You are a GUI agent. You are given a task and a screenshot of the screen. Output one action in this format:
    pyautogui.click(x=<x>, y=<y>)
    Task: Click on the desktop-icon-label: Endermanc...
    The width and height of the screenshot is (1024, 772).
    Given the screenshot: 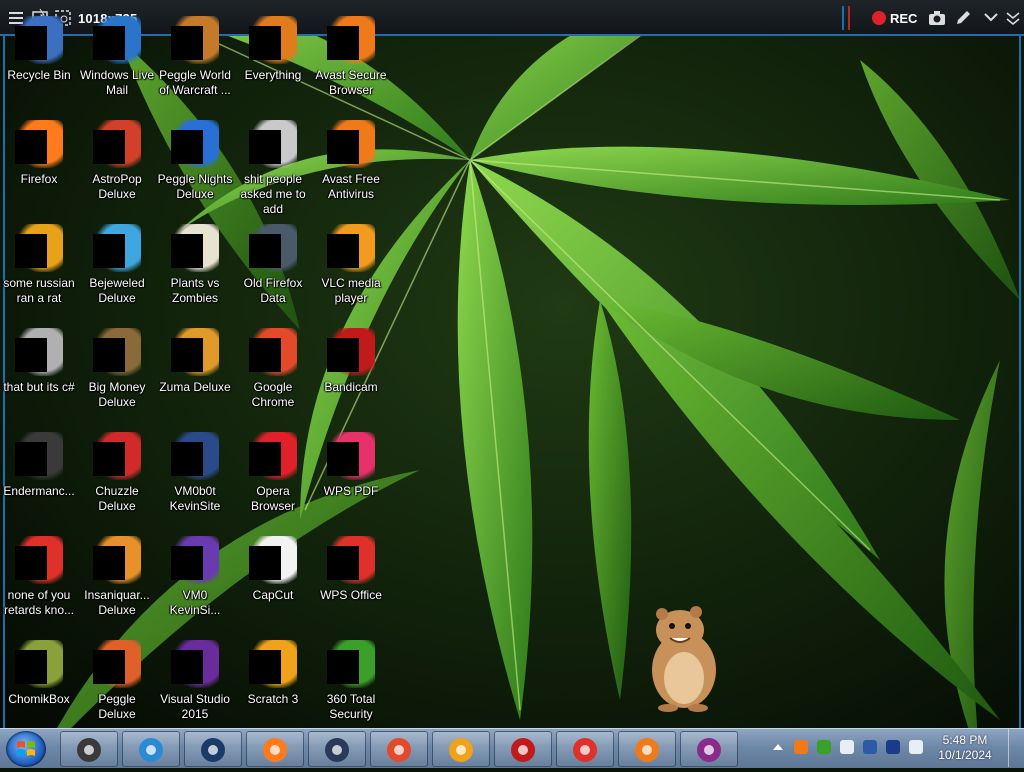 What is the action you would take?
    pyautogui.click(x=39, y=491)
    